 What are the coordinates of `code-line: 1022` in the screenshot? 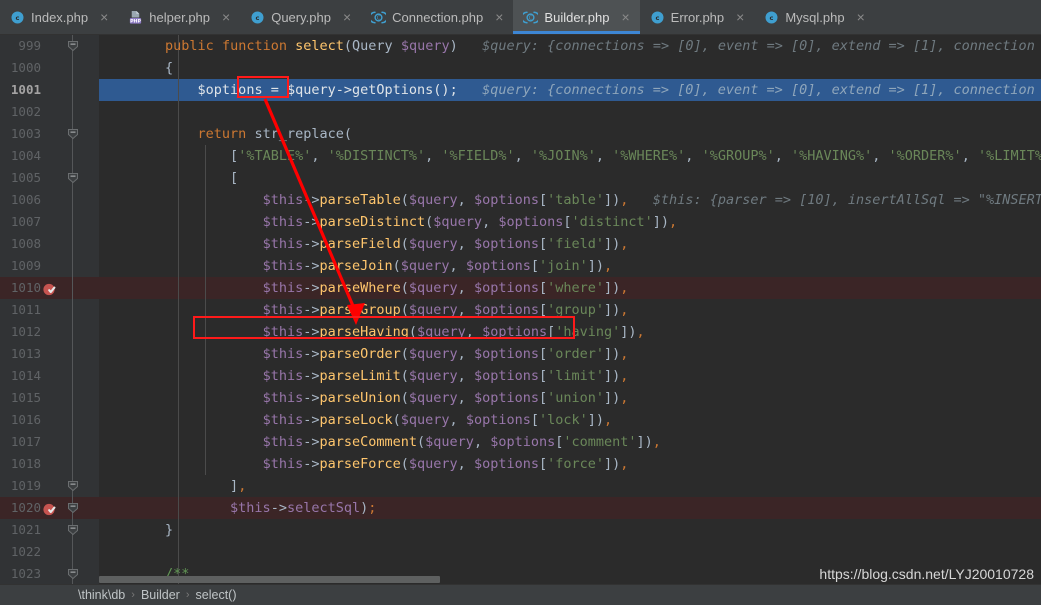 It's located at (520, 552).